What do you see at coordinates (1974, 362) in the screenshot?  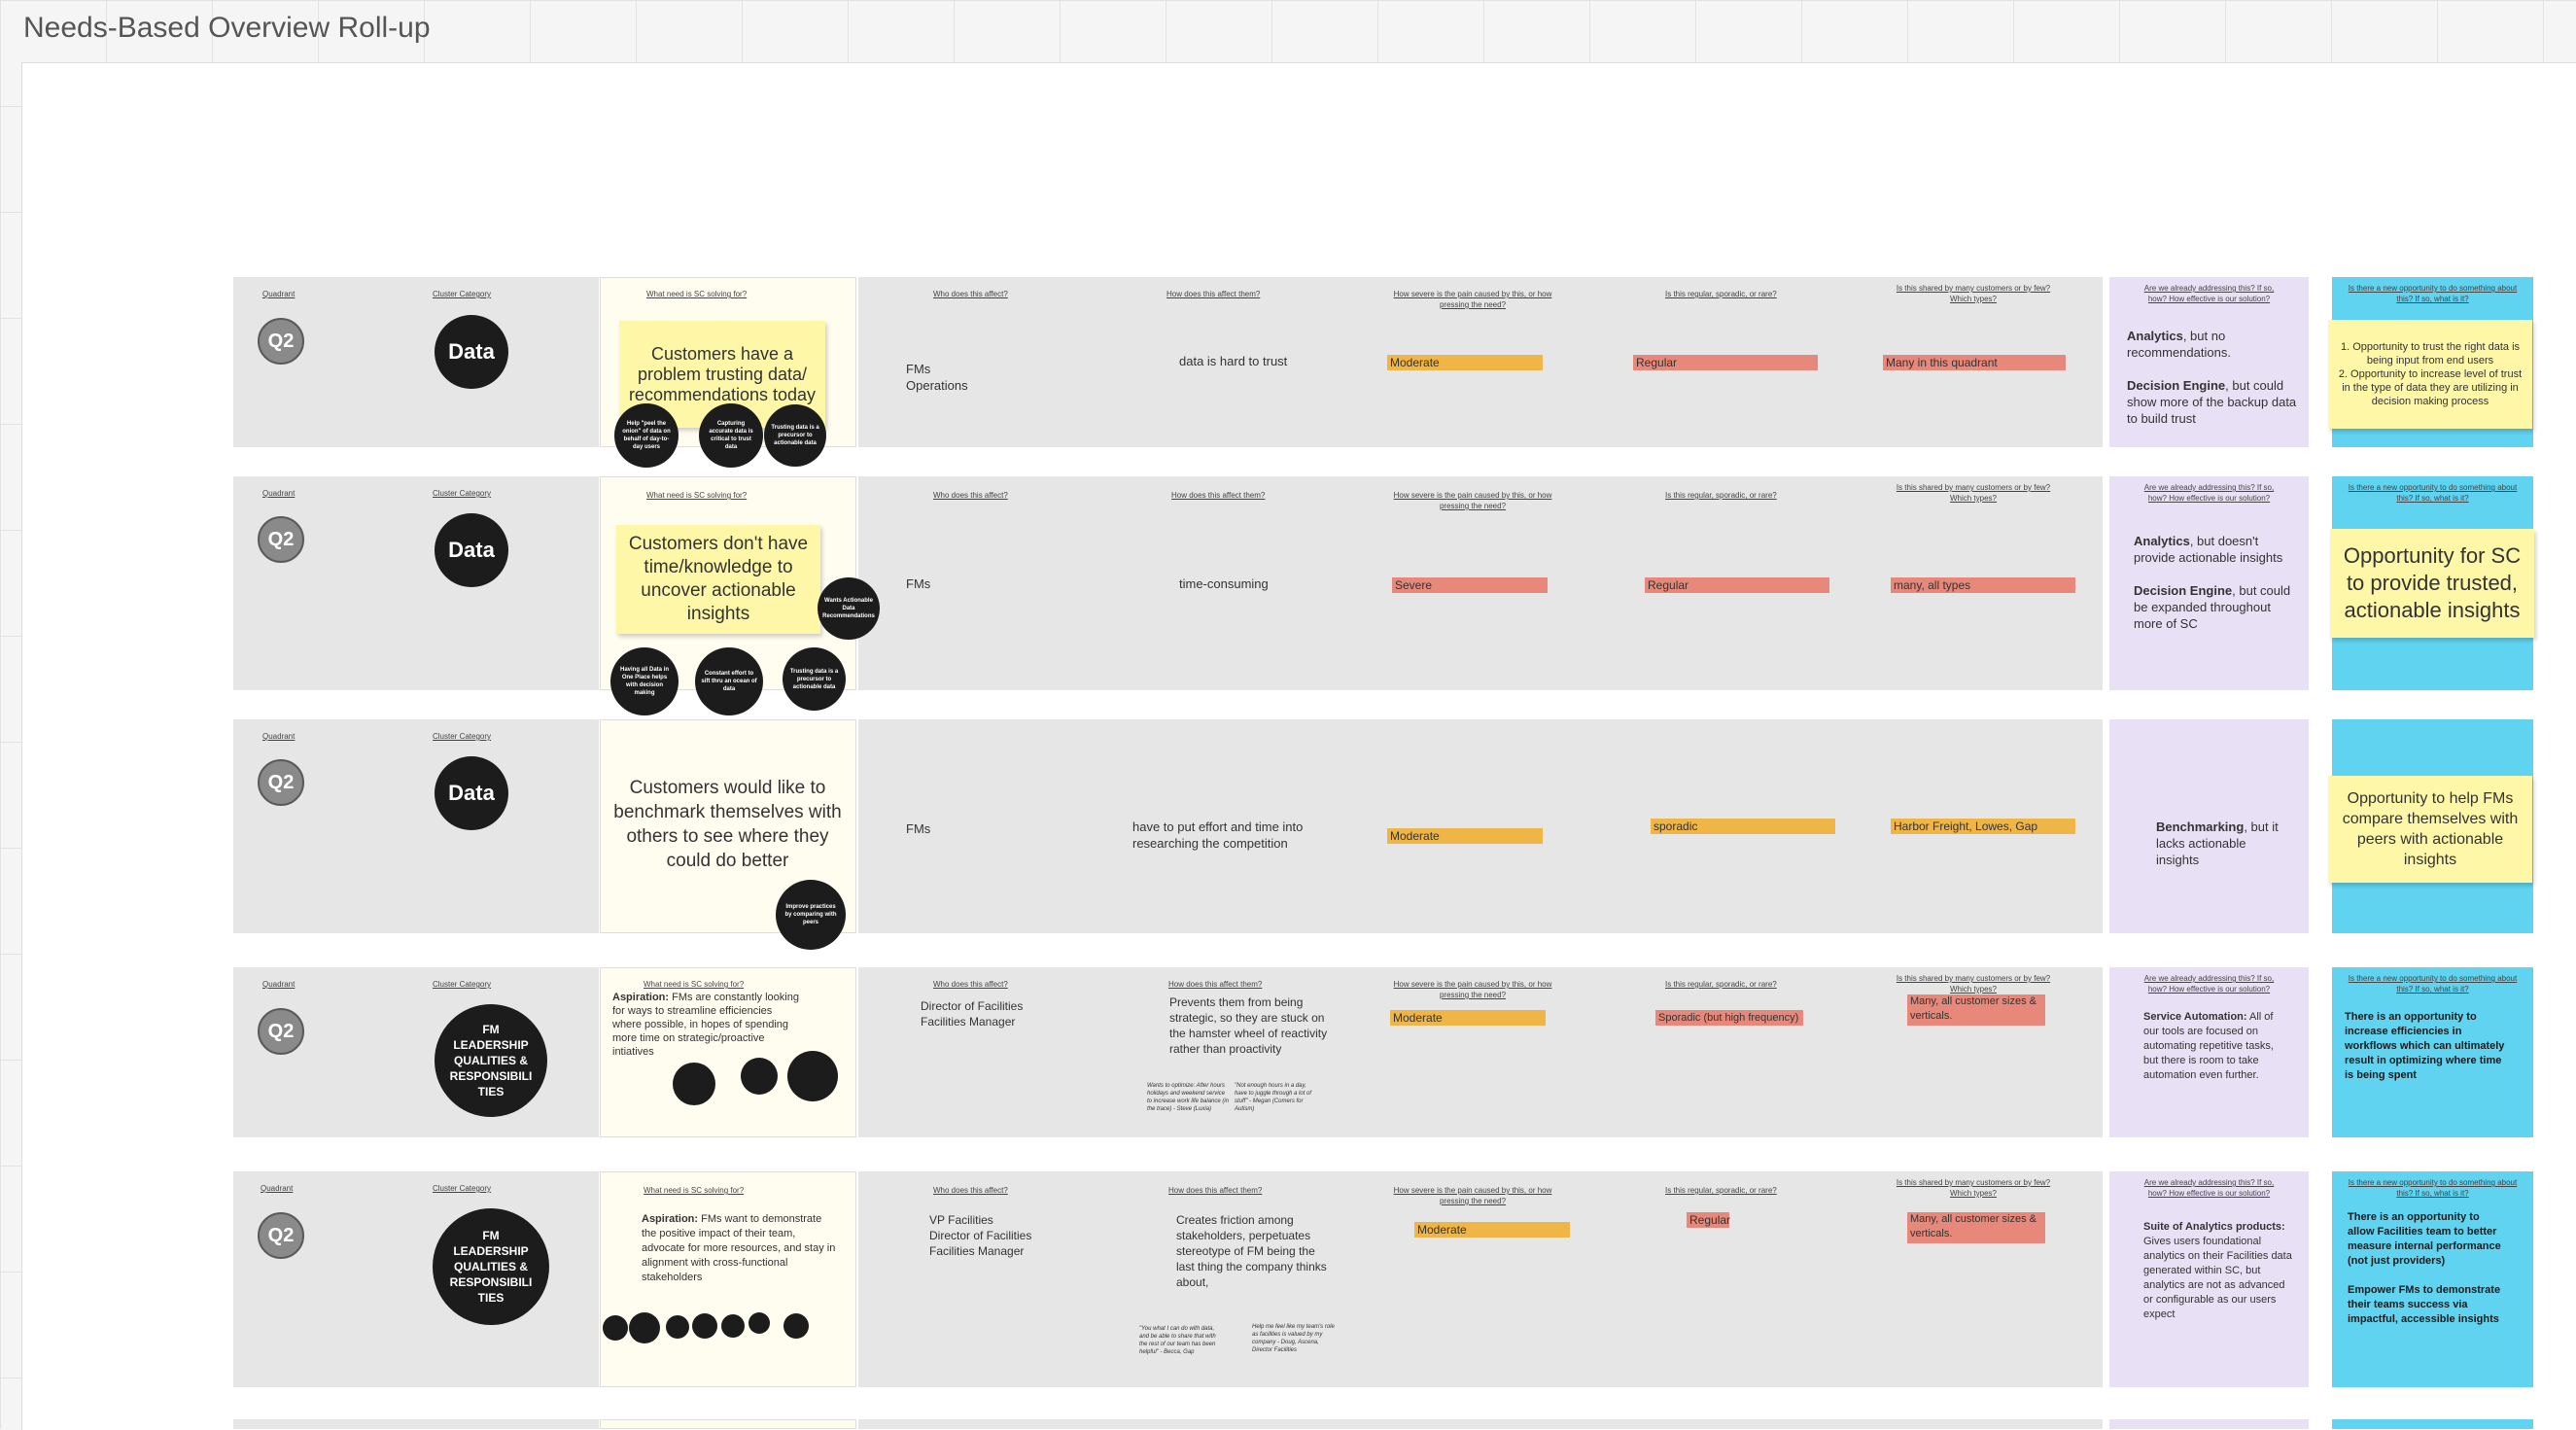 I see `shared-tag: Many in this quadrant` at bounding box center [1974, 362].